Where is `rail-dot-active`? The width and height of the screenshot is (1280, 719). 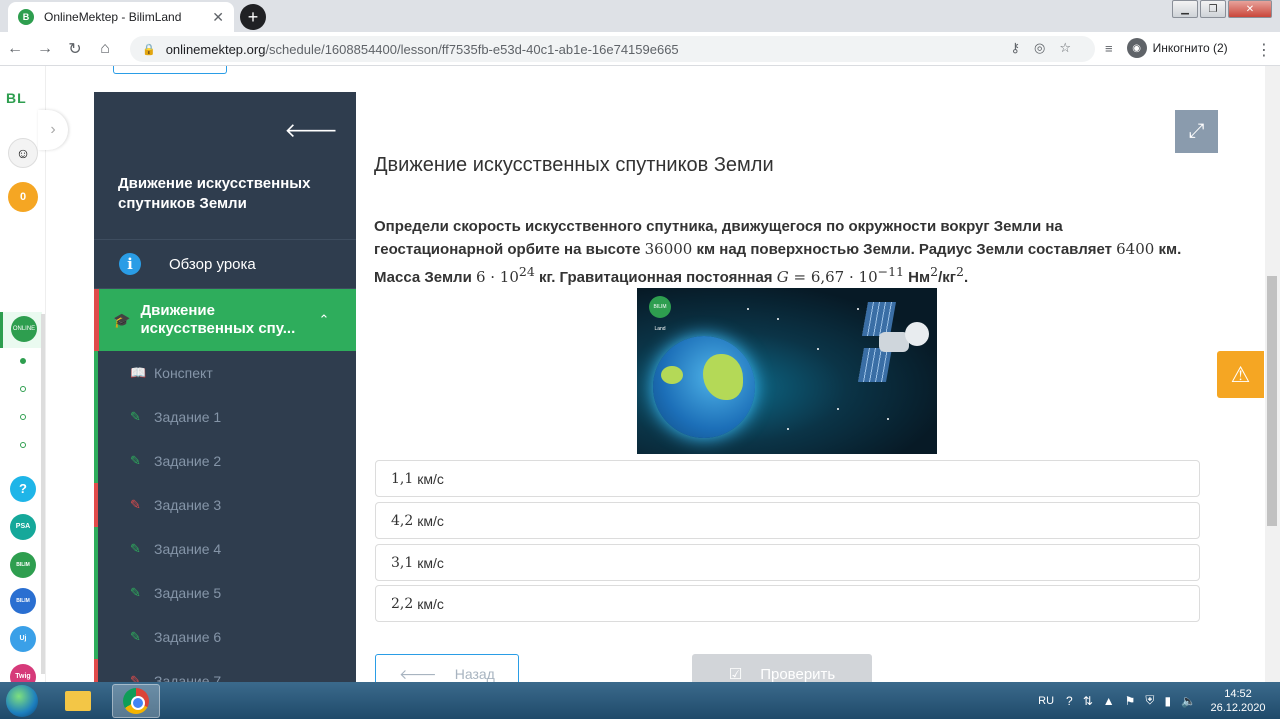 rail-dot-active is located at coordinates (23, 361).